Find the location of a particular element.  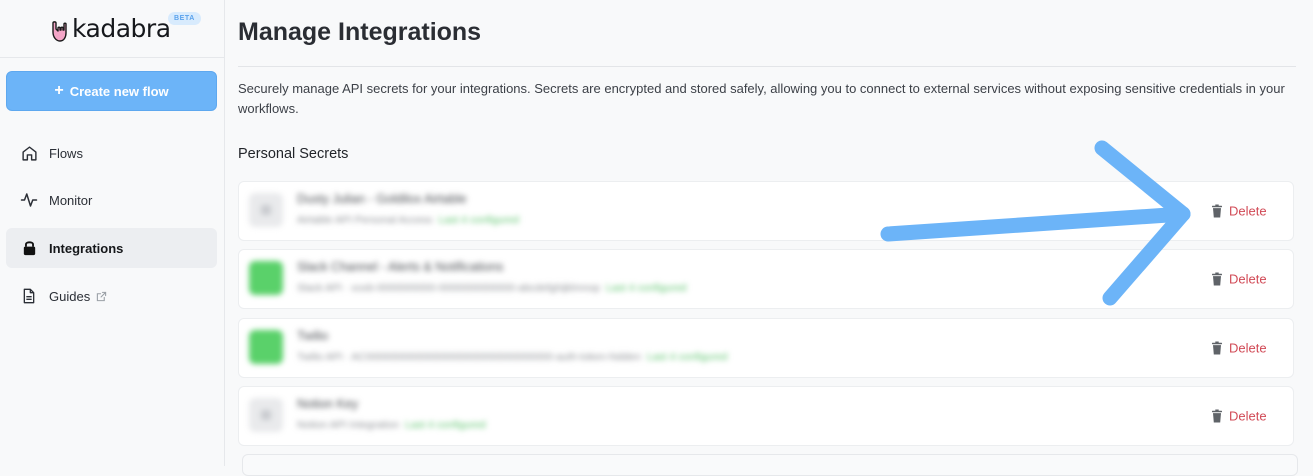

secret-name: Twilio is located at coordinates (313, 336).